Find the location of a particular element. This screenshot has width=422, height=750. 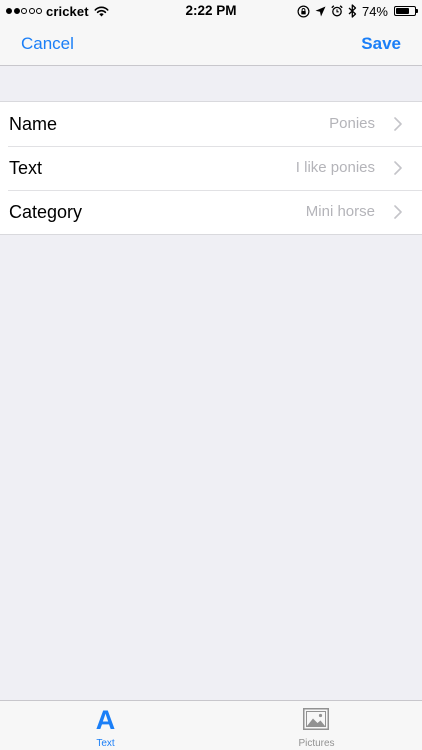

battery-fill is located at coordinates (402, 11).